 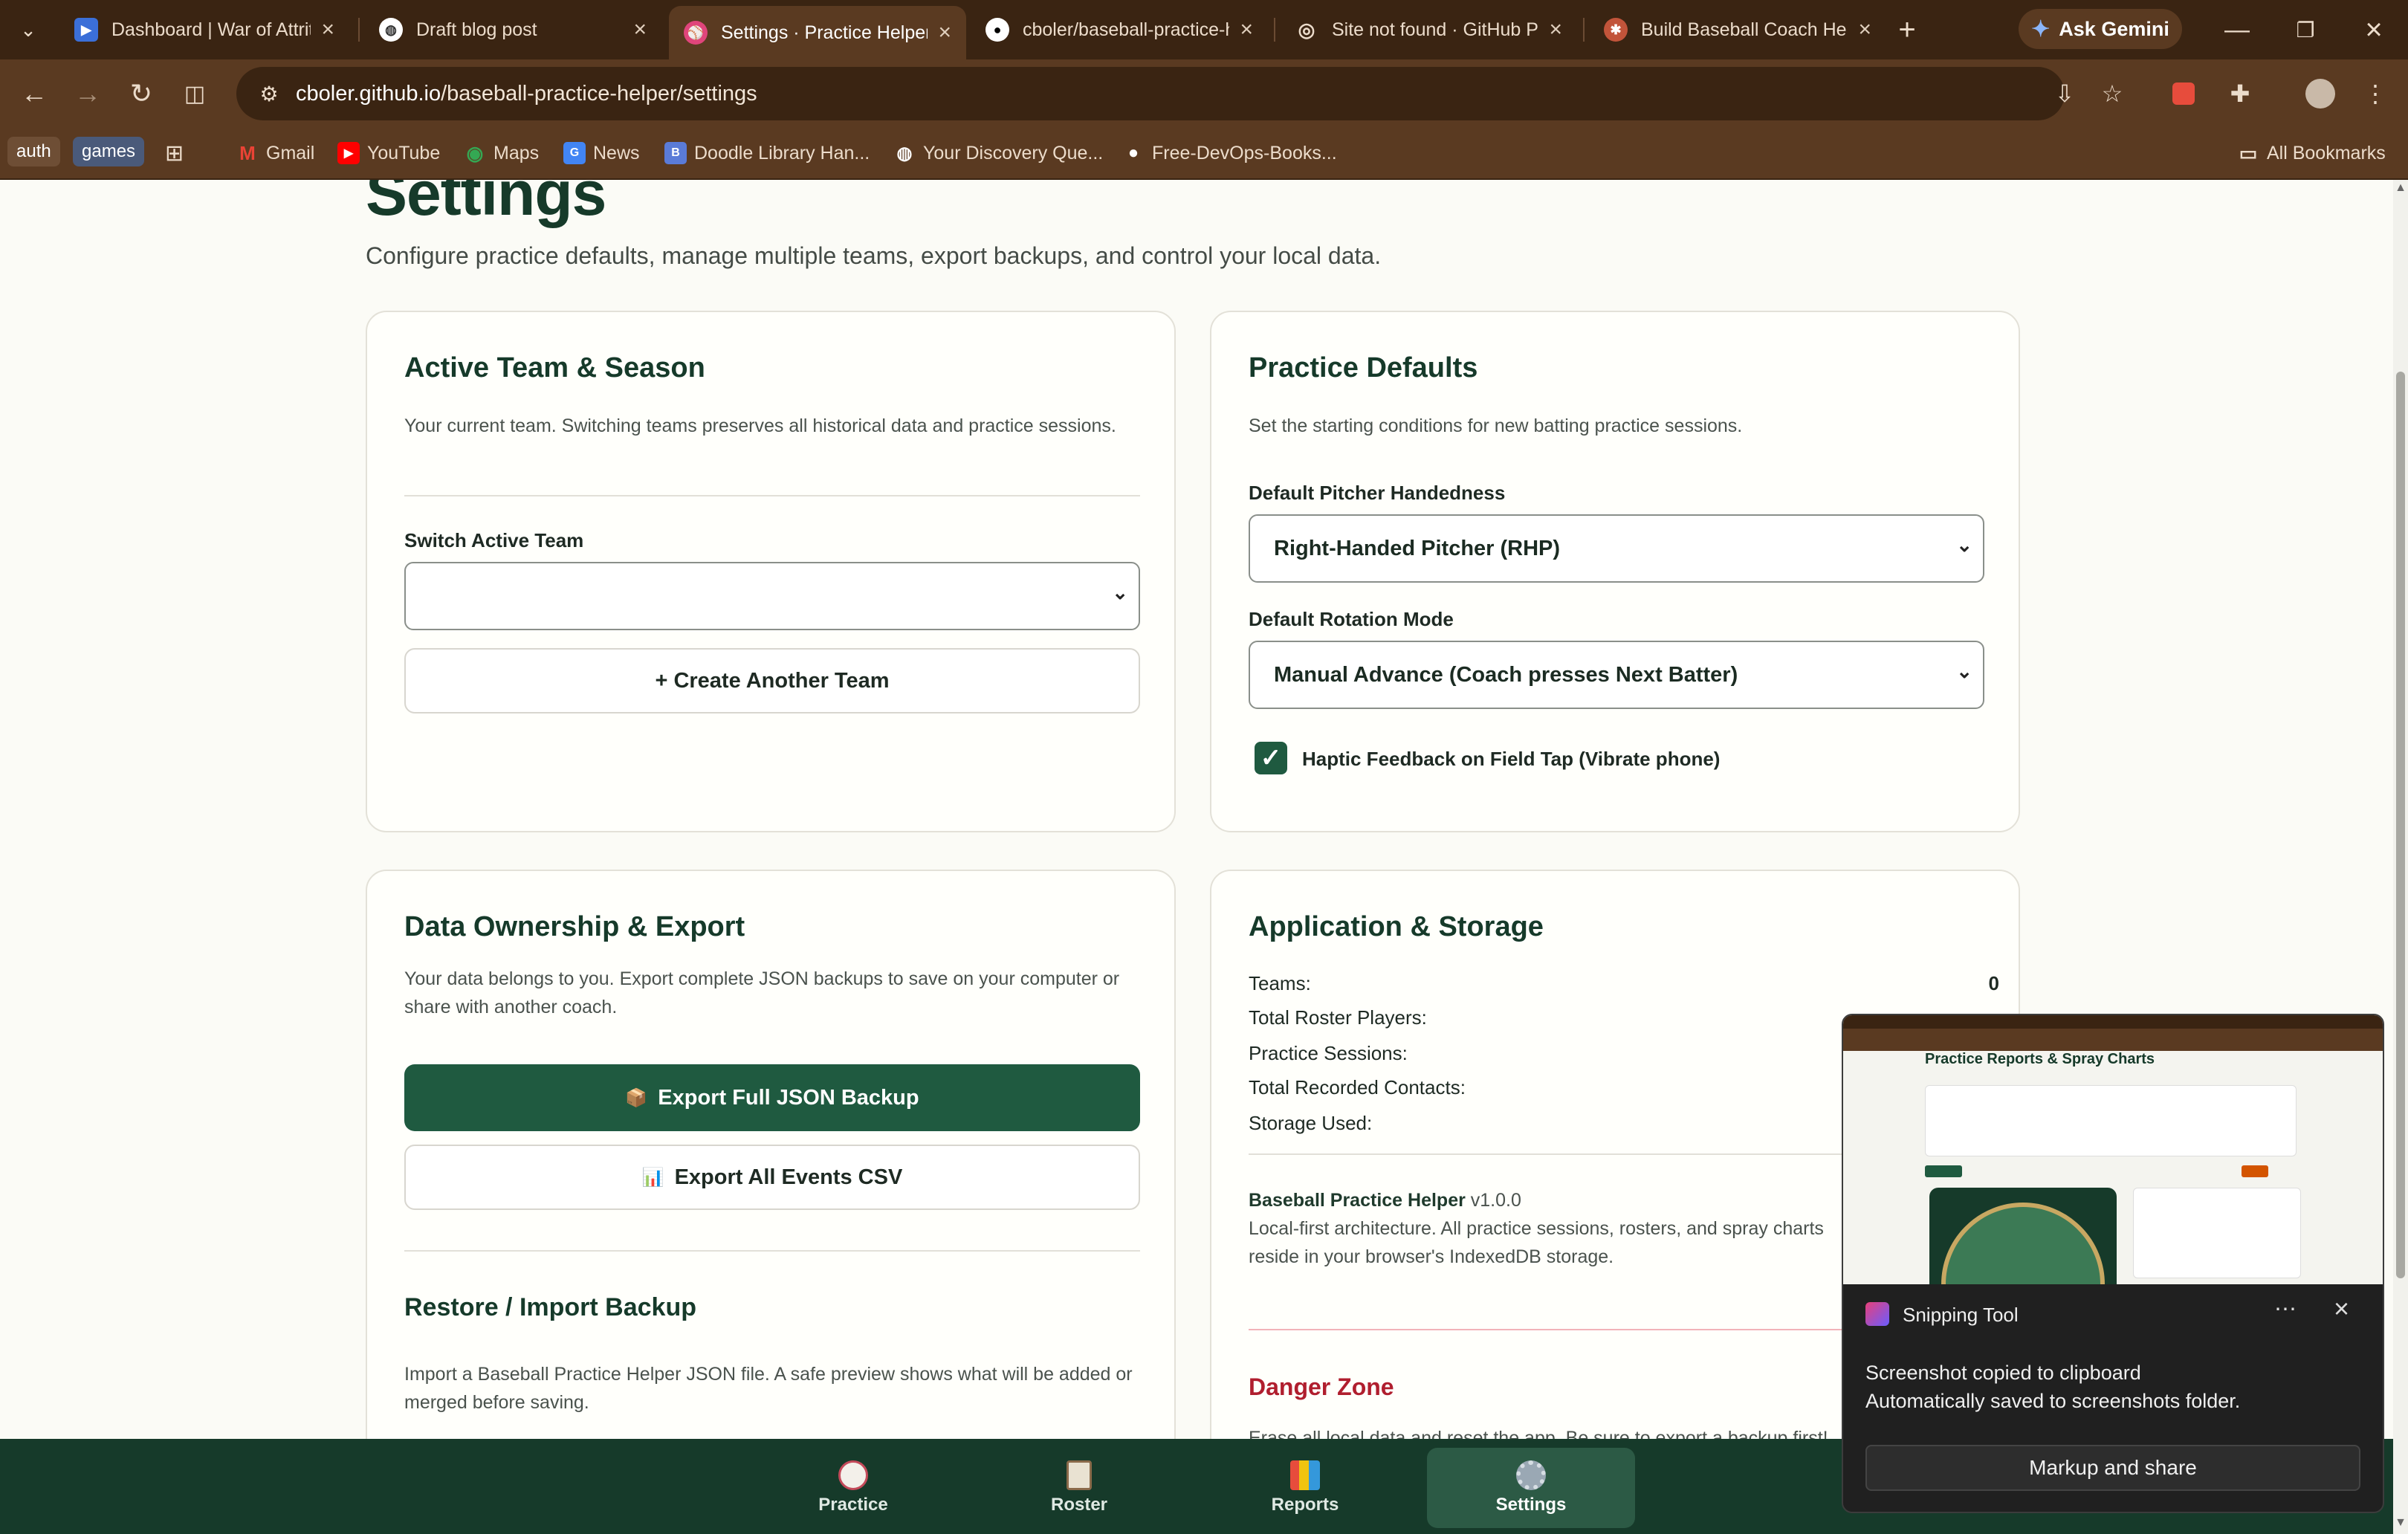 I want to click on screenshot-preview-thumbnail: Practice Reports & Spray Charts, so click(x=2113, y=1149).